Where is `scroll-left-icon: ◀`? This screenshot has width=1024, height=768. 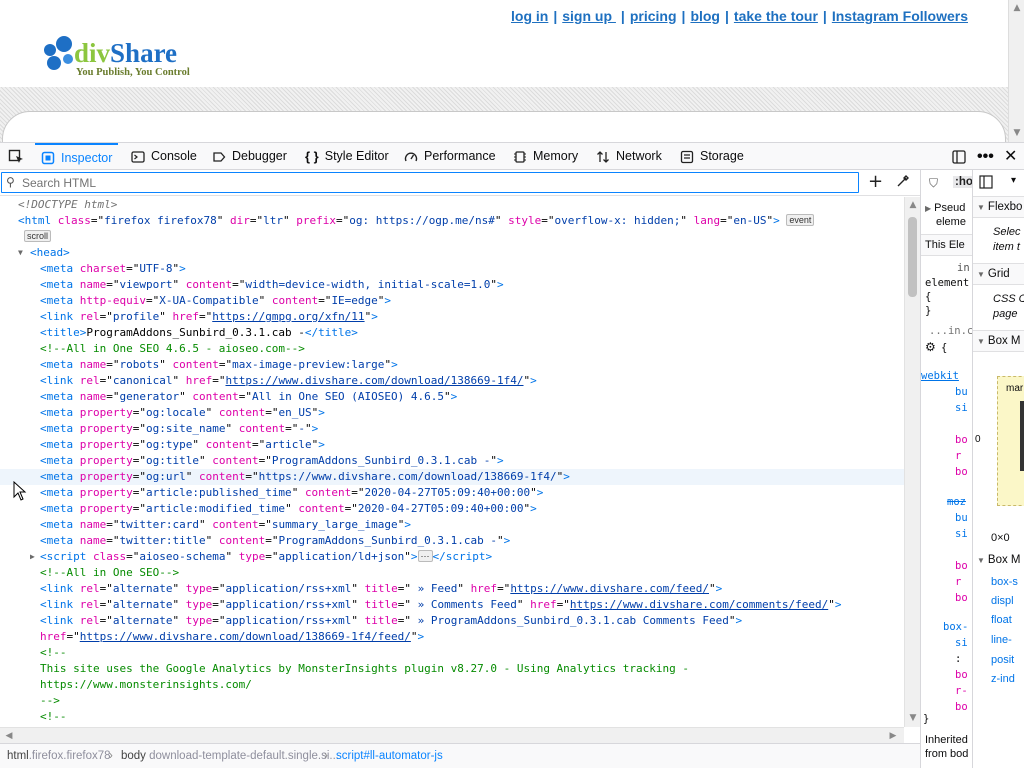 scroll-left-icon: ◀ is located at coordinates (9, 736).